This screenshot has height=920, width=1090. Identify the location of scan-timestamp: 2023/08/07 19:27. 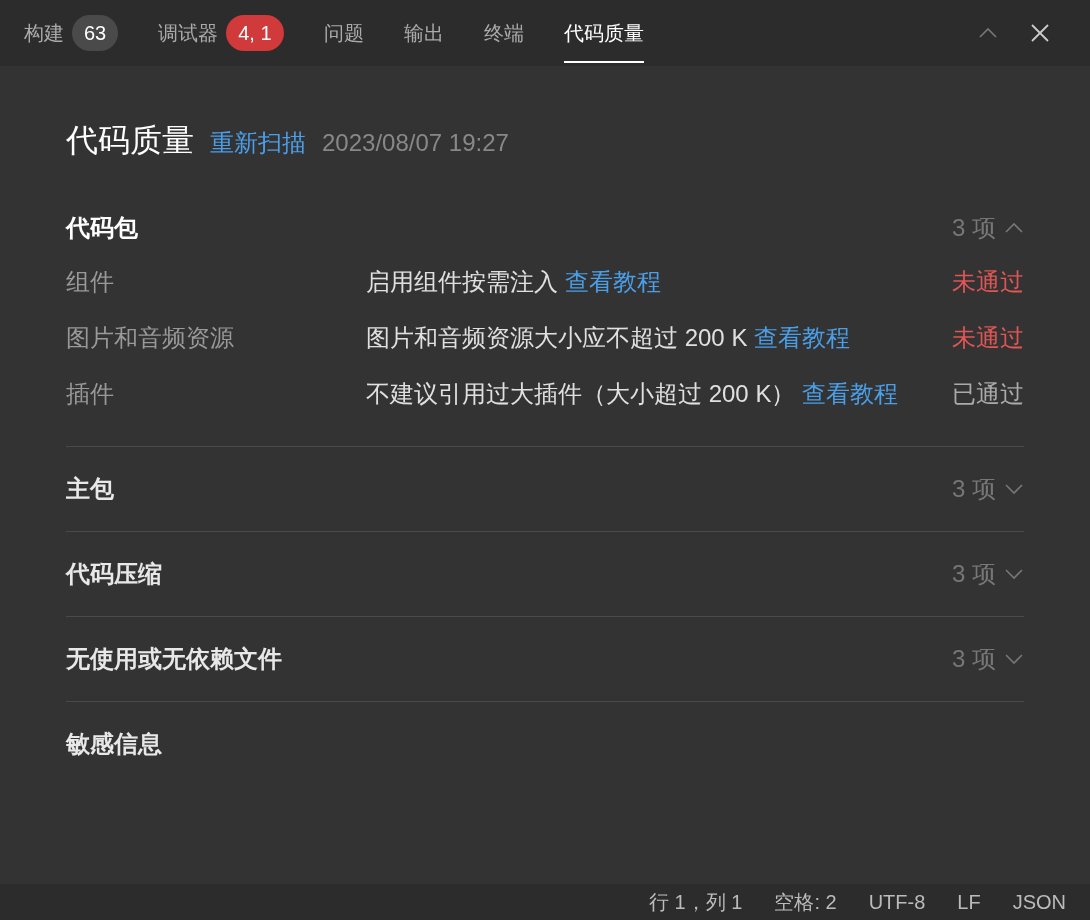
(415, 143).